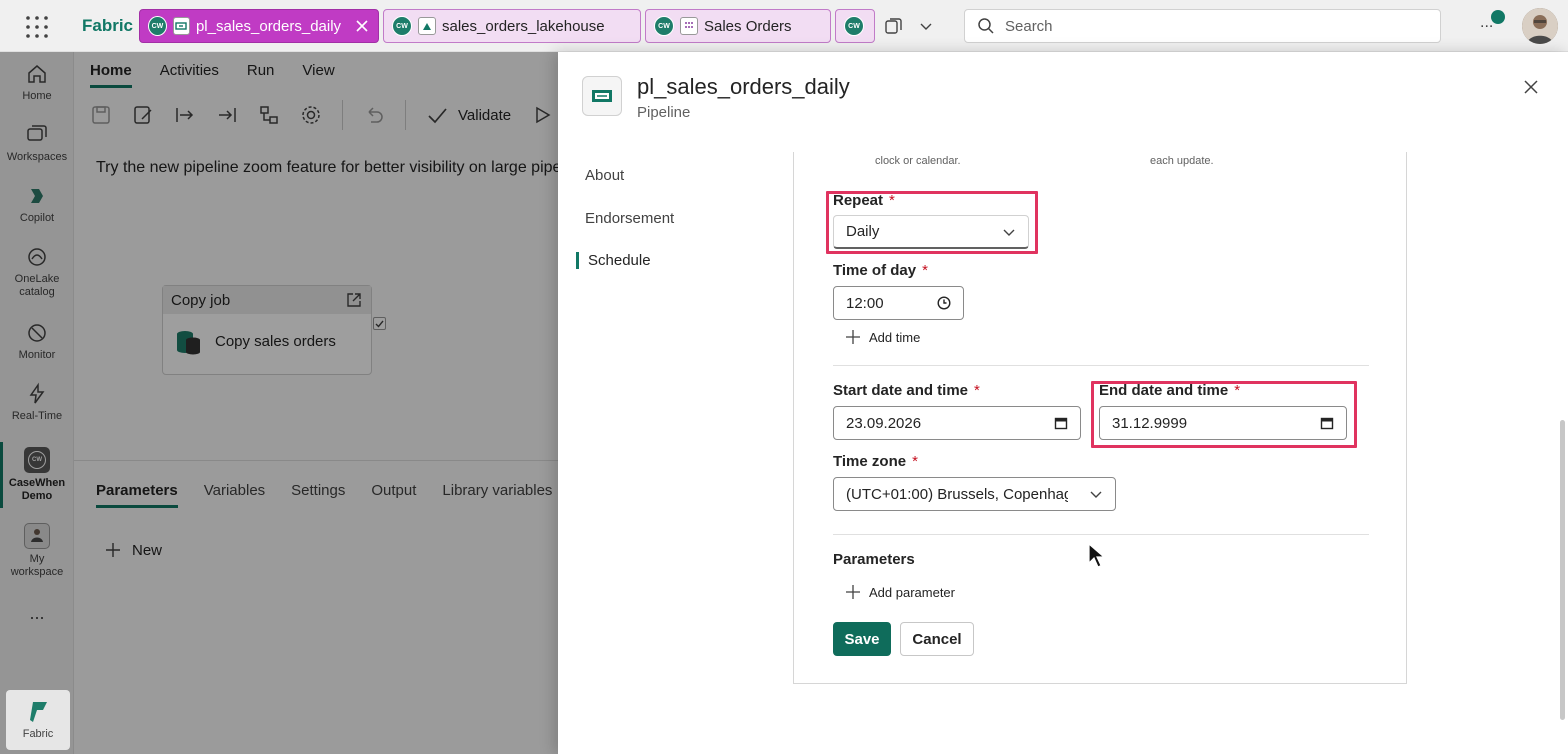 This screenshot has width=1568, height=754. I want to click on start-date-value: 23.09.2026, so click(884, 423).